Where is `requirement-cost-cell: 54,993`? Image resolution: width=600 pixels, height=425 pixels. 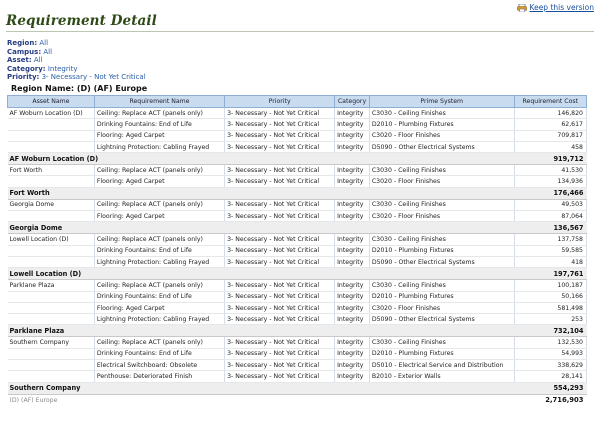 requirement-cost-cell: 54,993 is located at coordinates (551, 354).